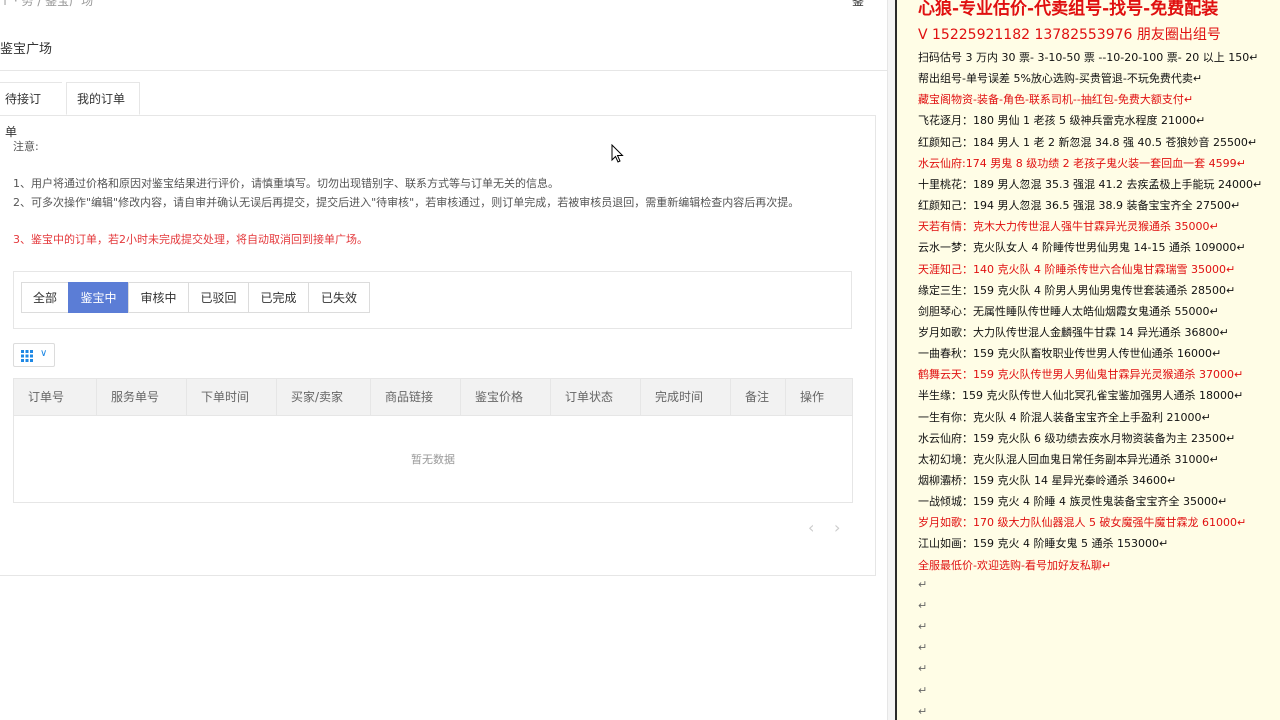 The image size is (1280, 720). I want to click on doc-line: 帮出组号-单号误差 5%放心选购-买贵管退-不玩免费代卖↵, so click(1060, 79).